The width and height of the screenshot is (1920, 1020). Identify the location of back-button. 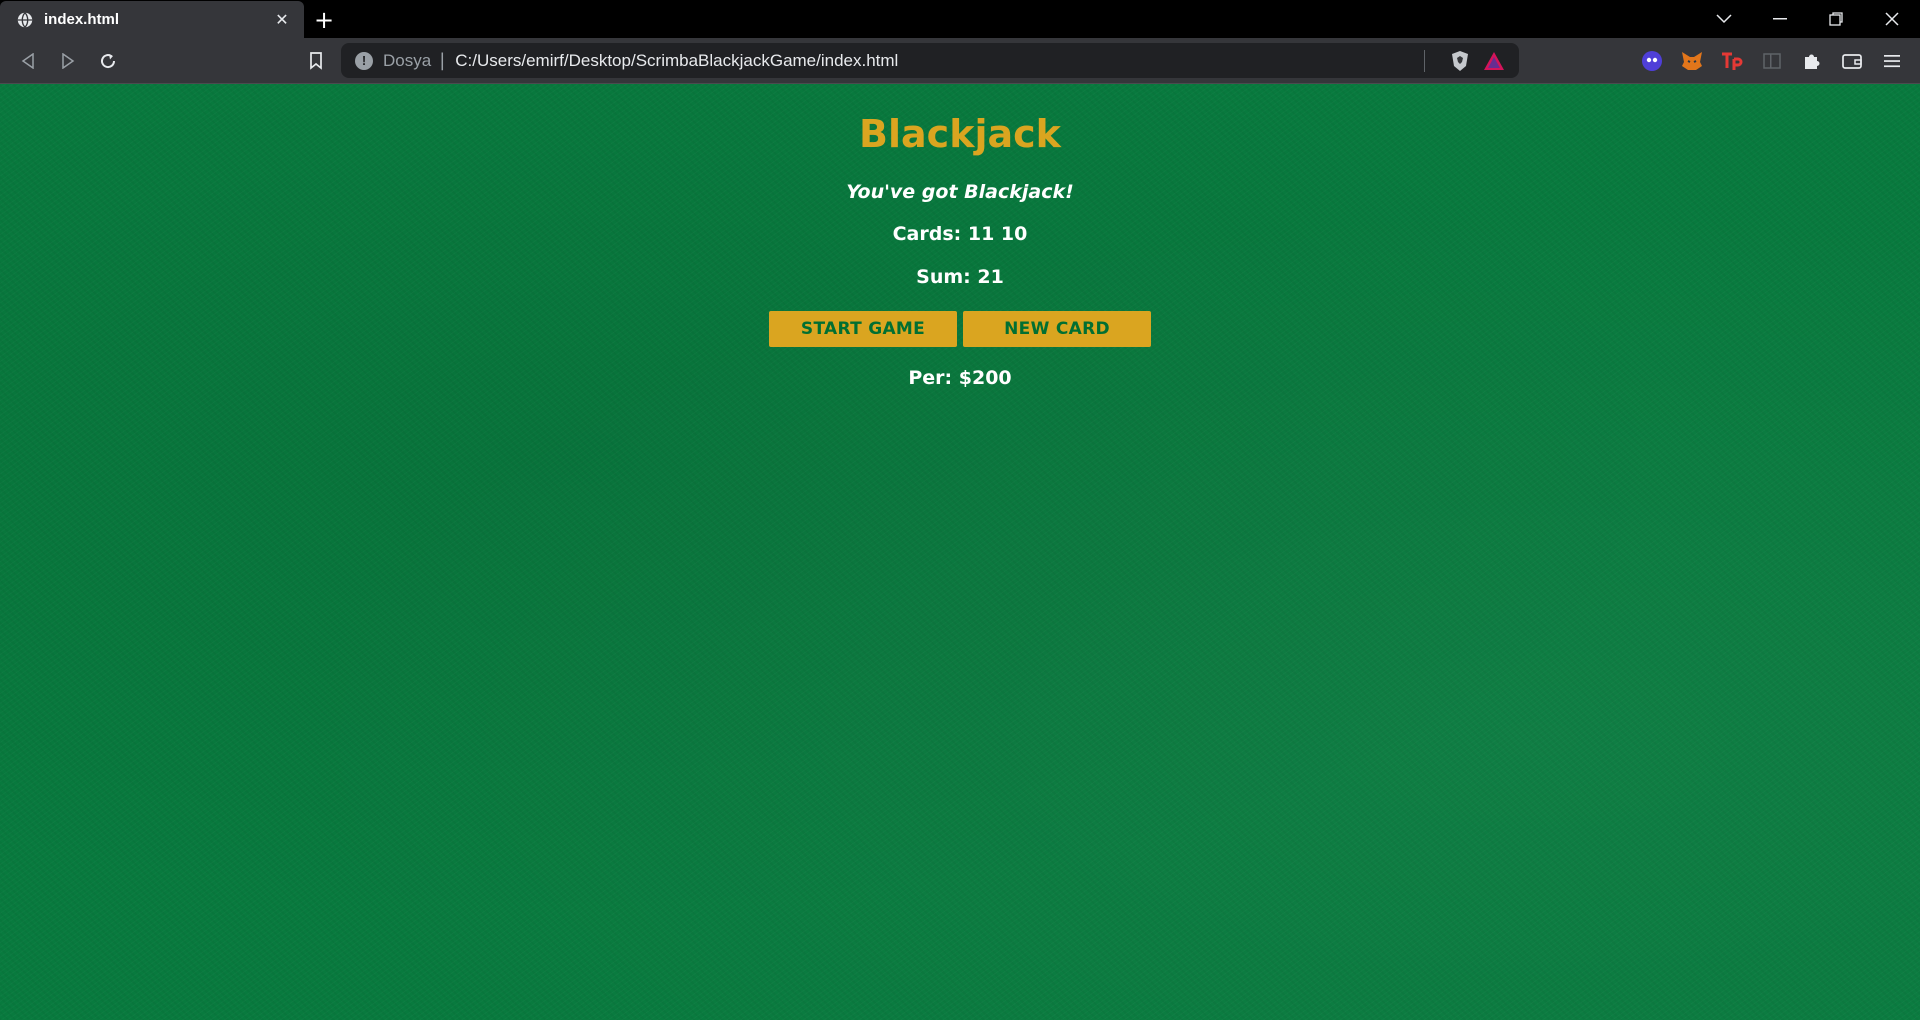
(28, 61).